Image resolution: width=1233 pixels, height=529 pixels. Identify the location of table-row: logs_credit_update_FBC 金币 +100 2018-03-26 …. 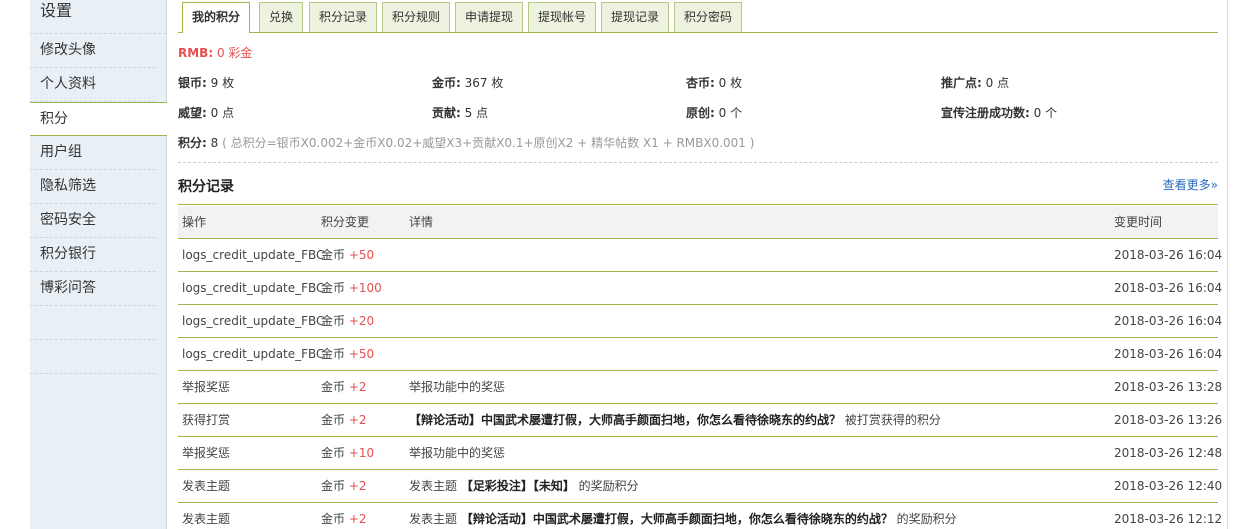
(700, 288).